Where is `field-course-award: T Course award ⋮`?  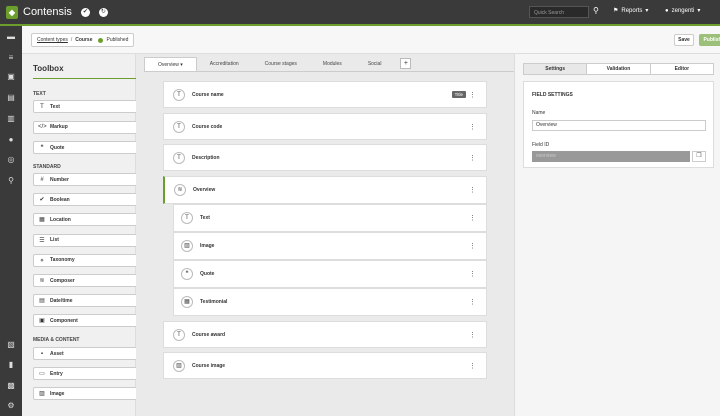 field-course-award: T Course award ⋮ is located at coordinates (325, 334).